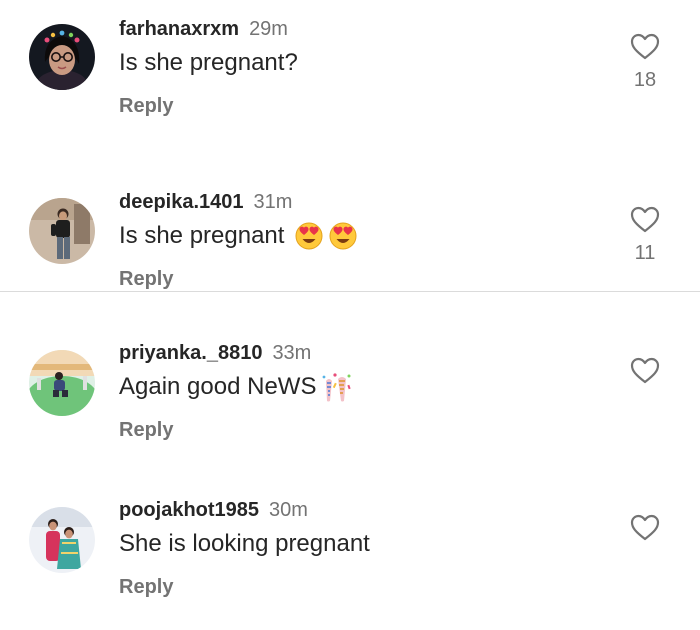  What do you see at coordinates (337, 387) in the screenshot?
I see `confetti-ball-emoji-icon` at bounding box center [337, 387].